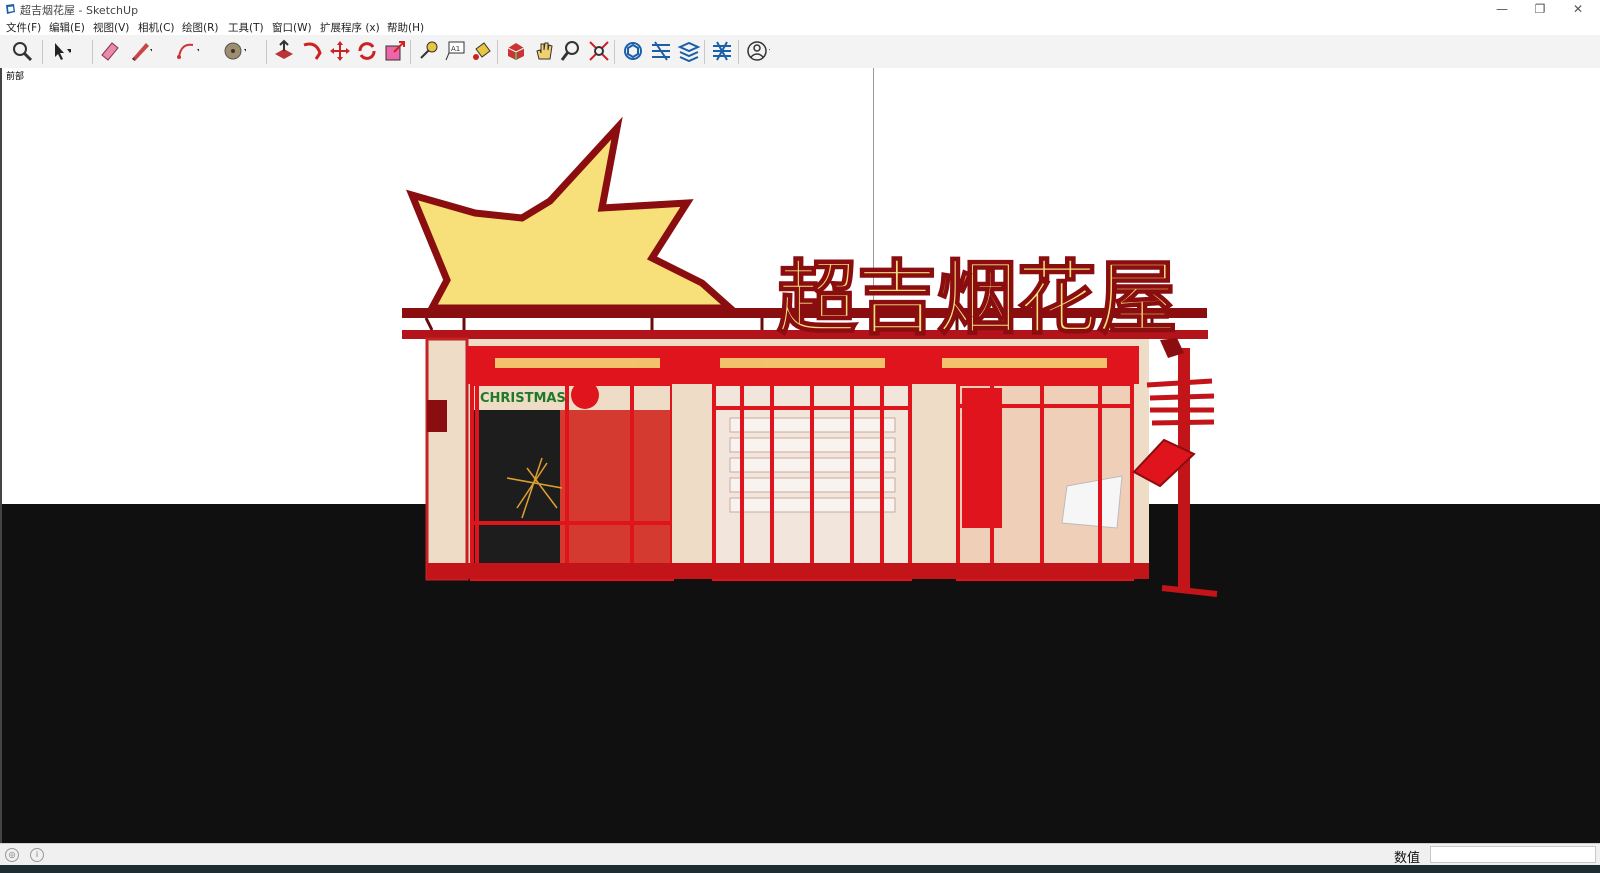 This screenshot has width=1600, height=873. What do you see at coordinates (571, 51) in the screenshot?
I see `zoom-window-icon` at bounding box center [571, 51].